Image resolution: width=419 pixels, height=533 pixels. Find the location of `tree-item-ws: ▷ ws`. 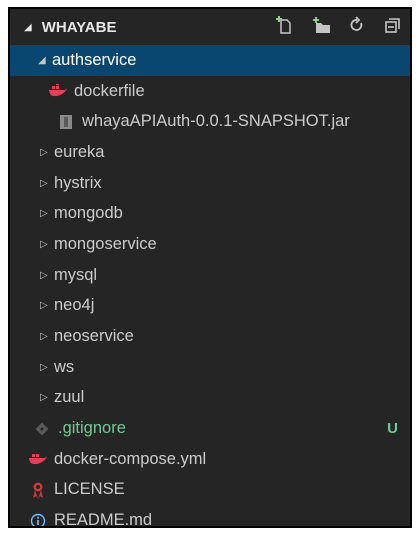

tree-item-ws: ▷ ws is located at coordinates (210, 367).